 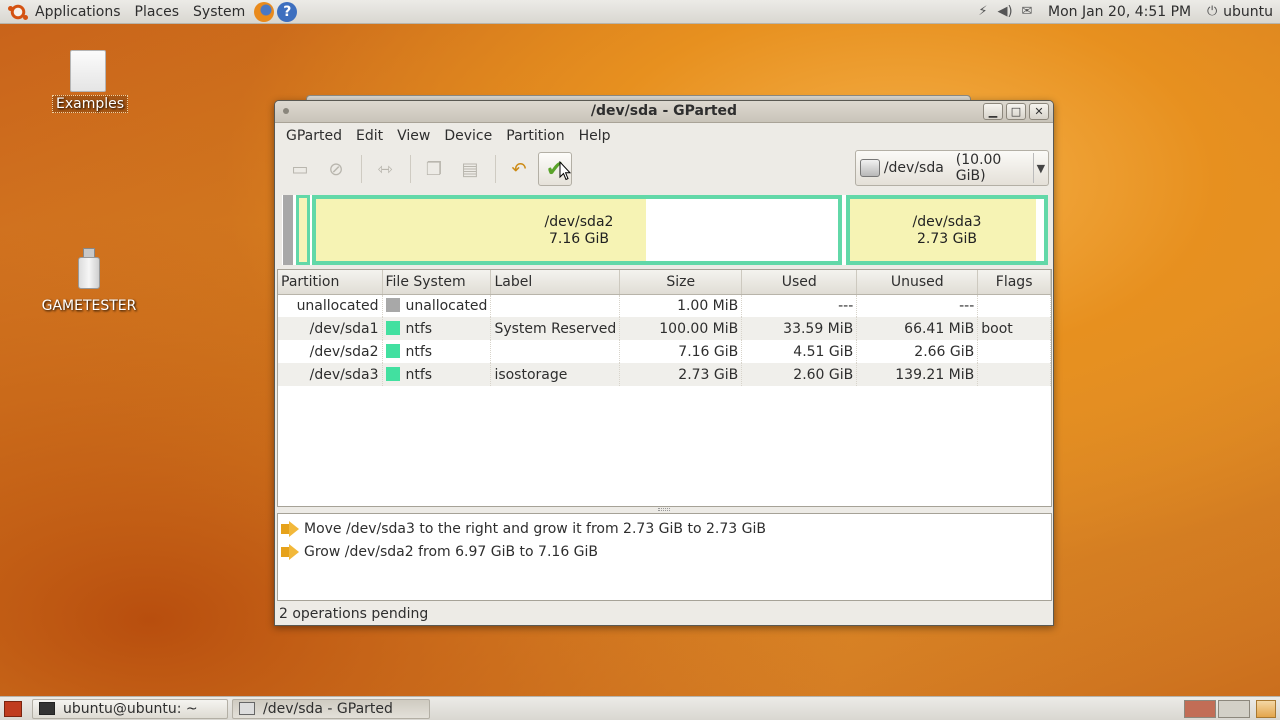 What do you see at coordinates (799, 374) in the screenshot?
I see `cell-used: 2.60 GiB` at bounding box center [799, 374].